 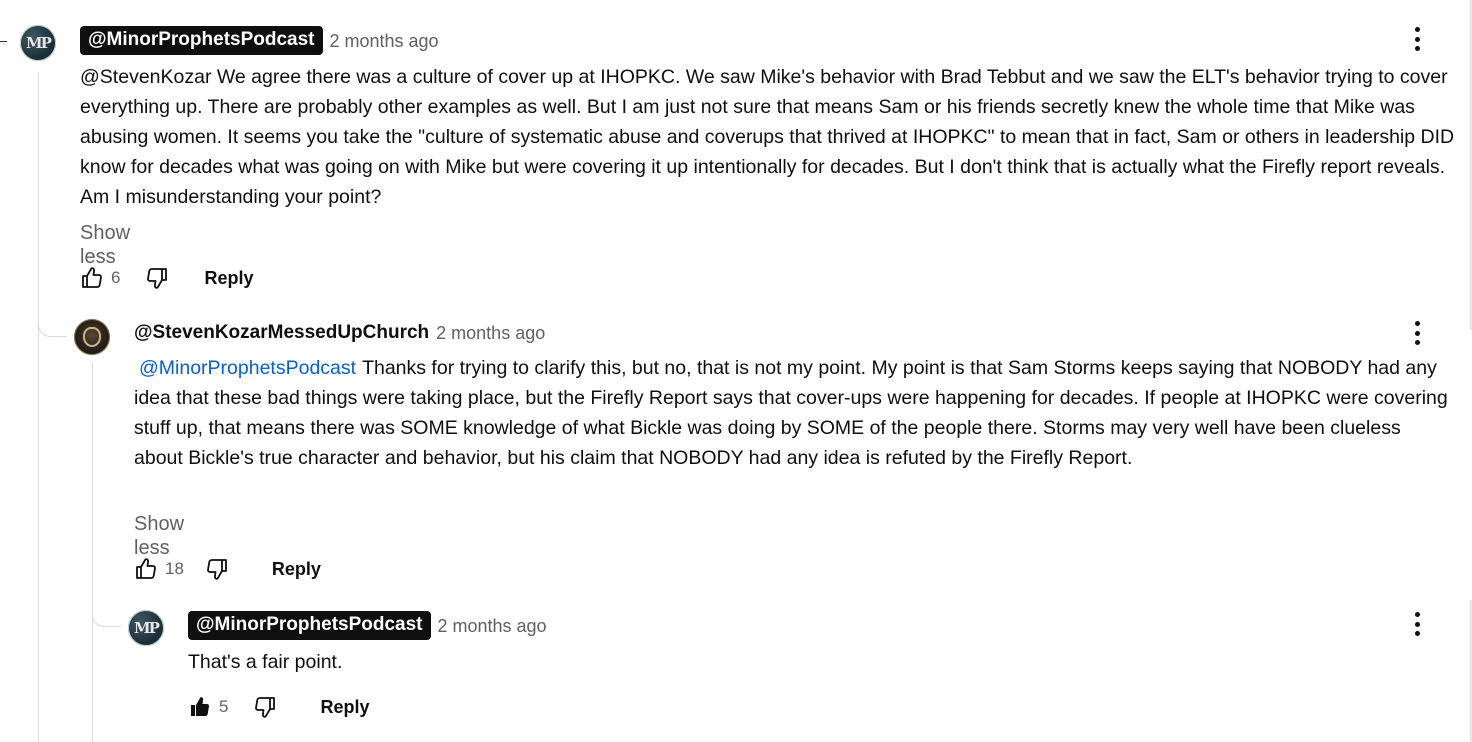 I want to click on like-count: 5, so click(x=224, y=706).